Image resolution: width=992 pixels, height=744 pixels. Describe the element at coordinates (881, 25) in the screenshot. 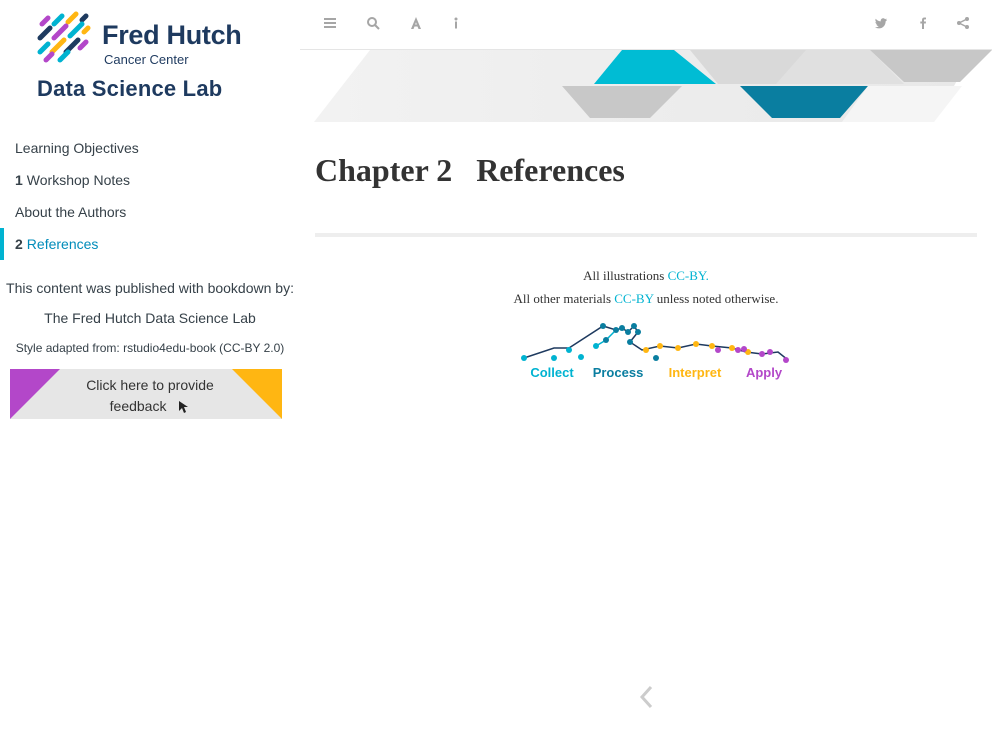

I see `twitter-icon` at that location.